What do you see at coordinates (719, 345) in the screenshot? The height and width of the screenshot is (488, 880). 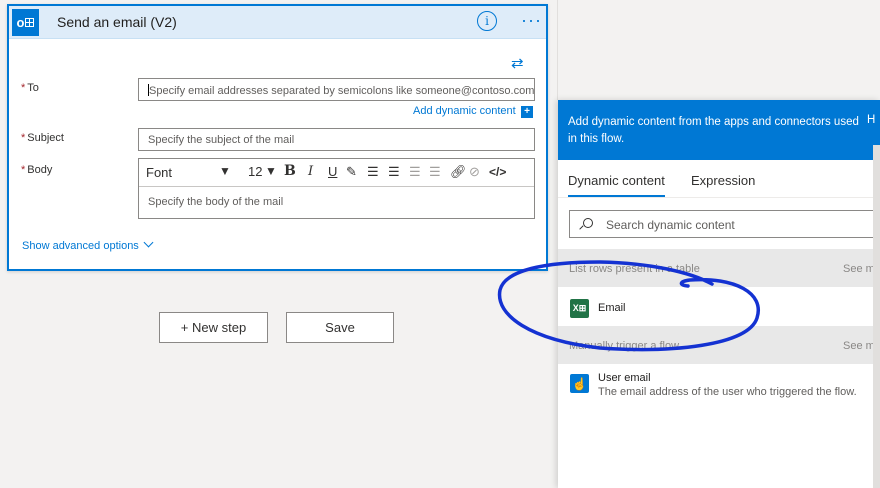 I see `section-manual-trigger: Manually trigger a flow See m` at bounding box center [719, 345].